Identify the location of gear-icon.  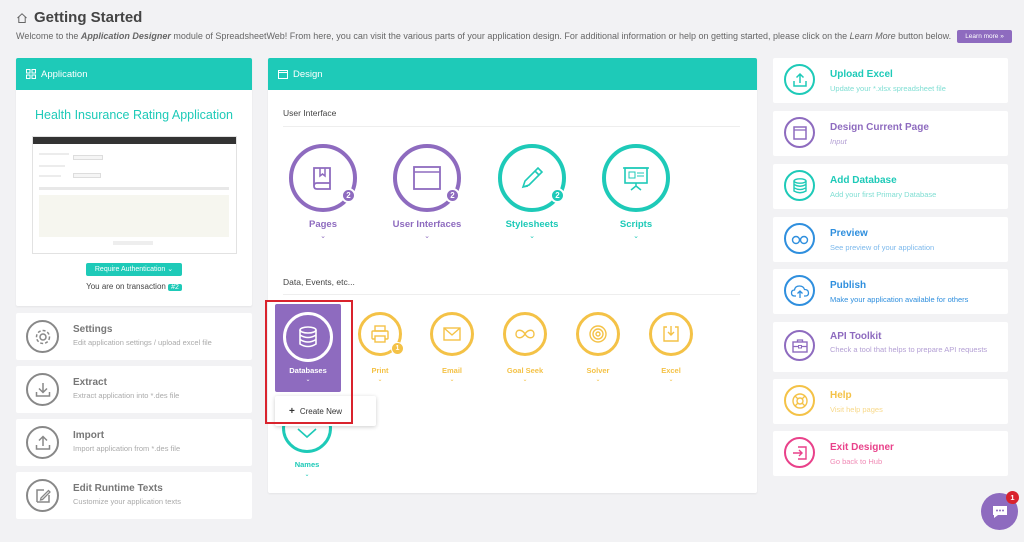
(42, 336).